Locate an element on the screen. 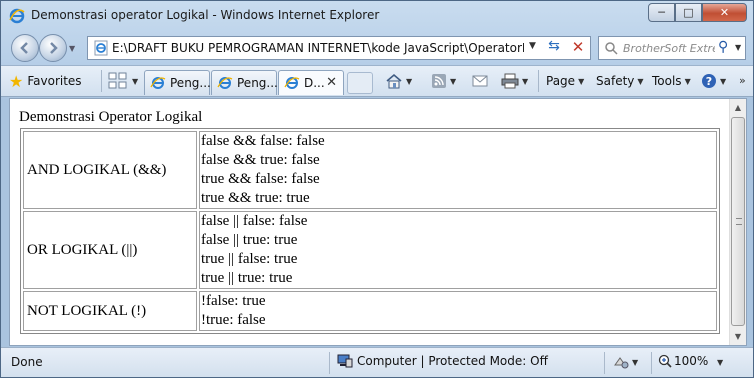  back-button is located at coordinates (25, 48).